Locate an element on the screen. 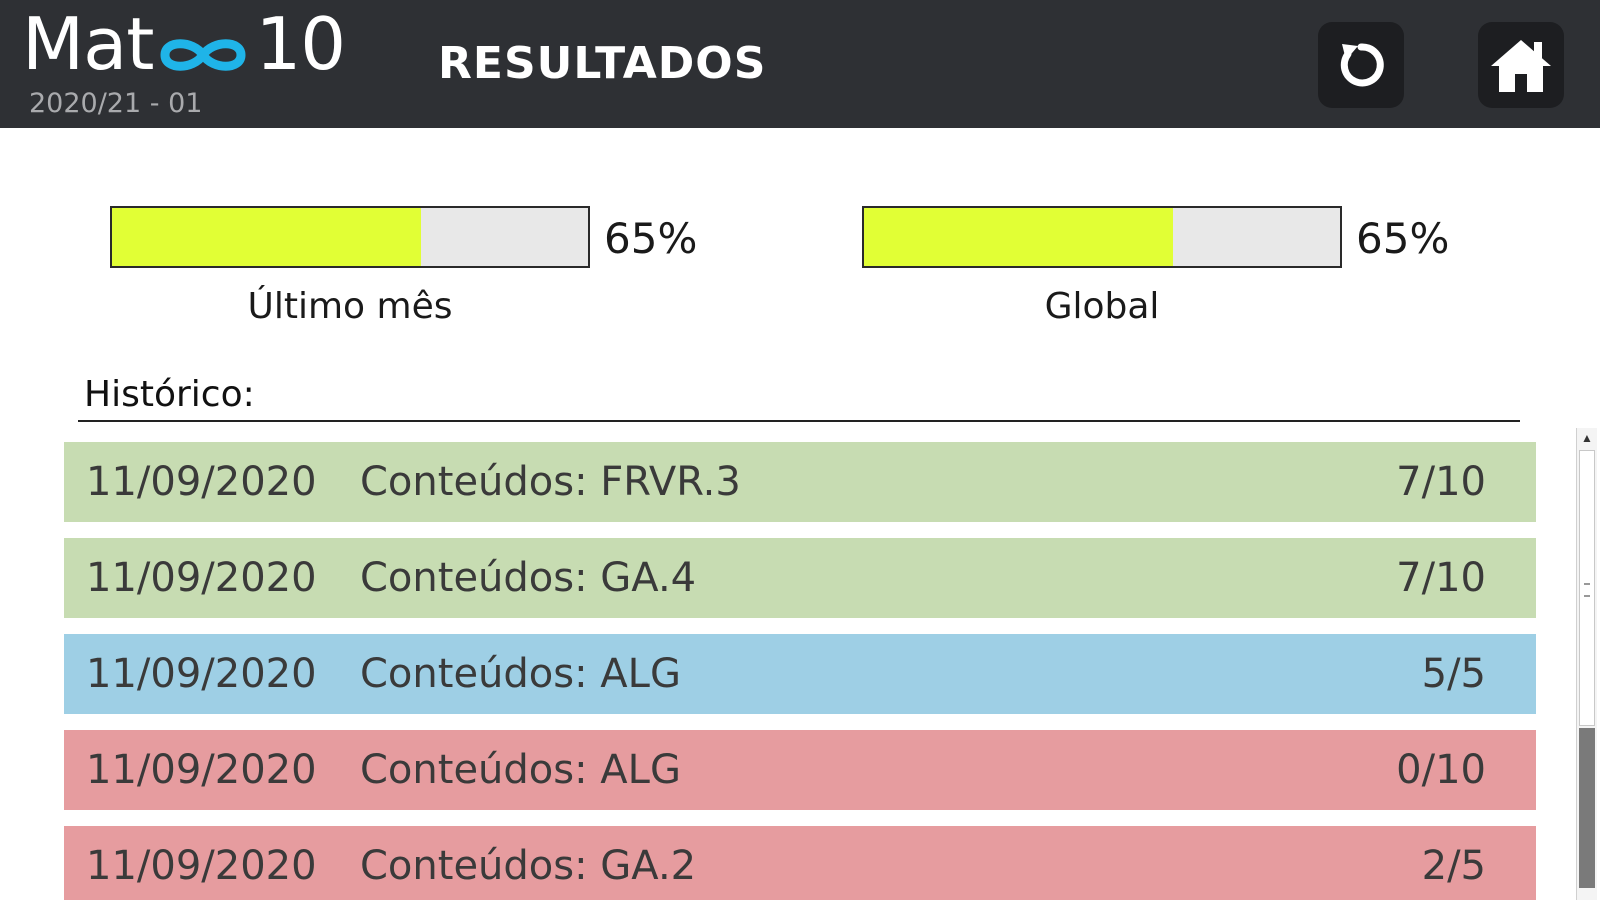 The height and width of the screenshot is (900, 1600). app-logo: Mat 10 is located at coordinates (184, 44).